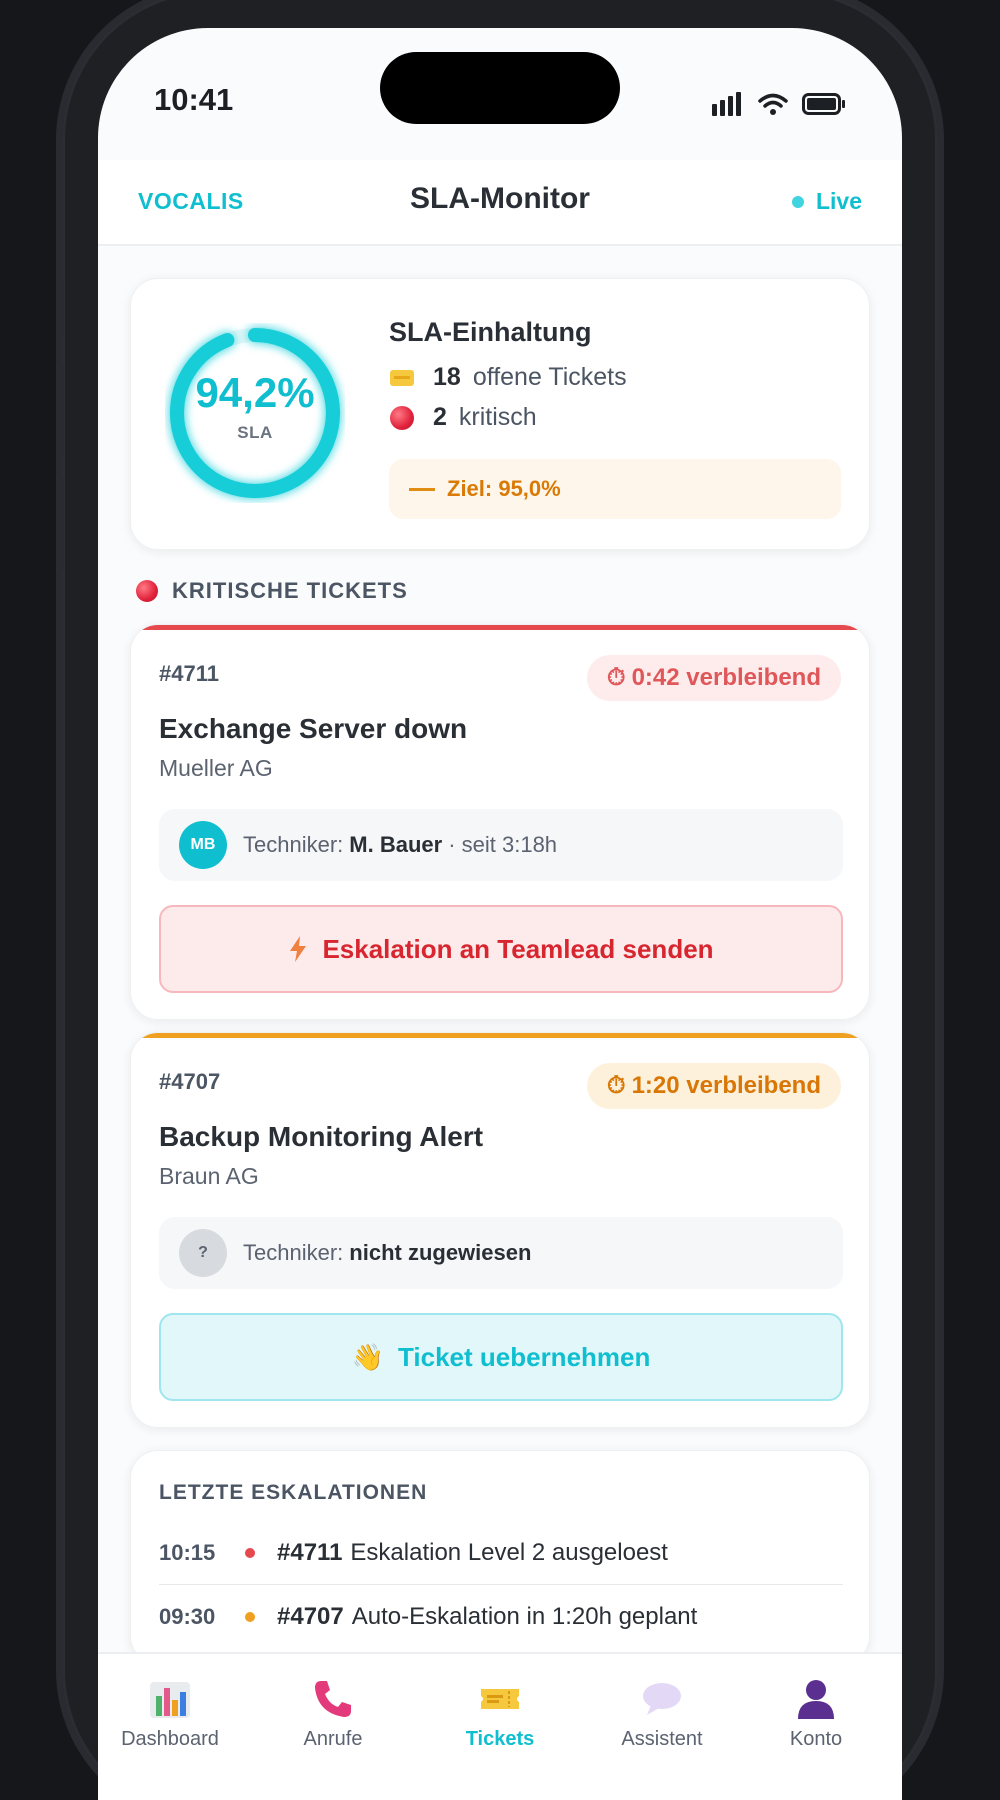 This screenshot has height=1800, width=1000. What do you see at coordinates (255, 432) in the screenshot?
I see `sla-ring-label: SLA` at bounding box center [255, 432].